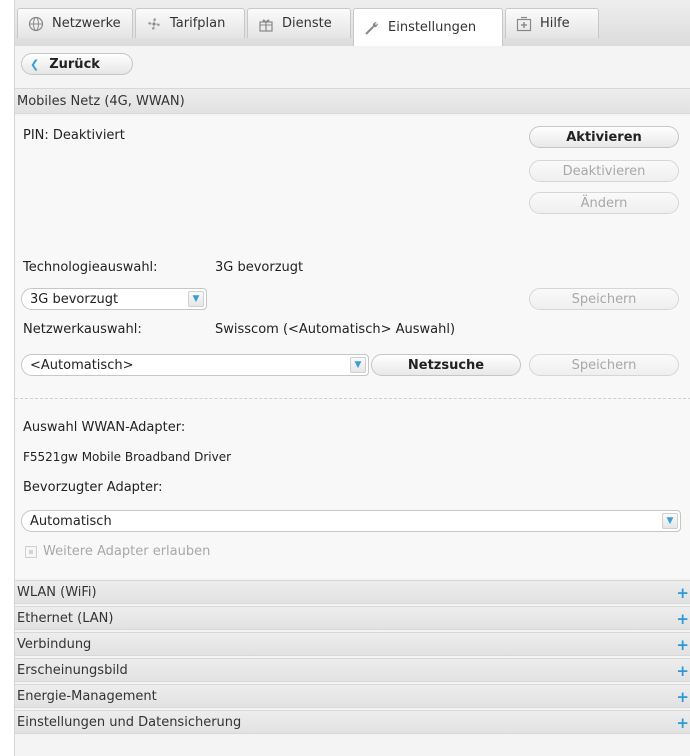 The image size is (690, 756). What do you see at coordinates (195, 365) in the screenshot?
I see `network-select: <Automatisch> ▼` at bounding box center [195, 365].